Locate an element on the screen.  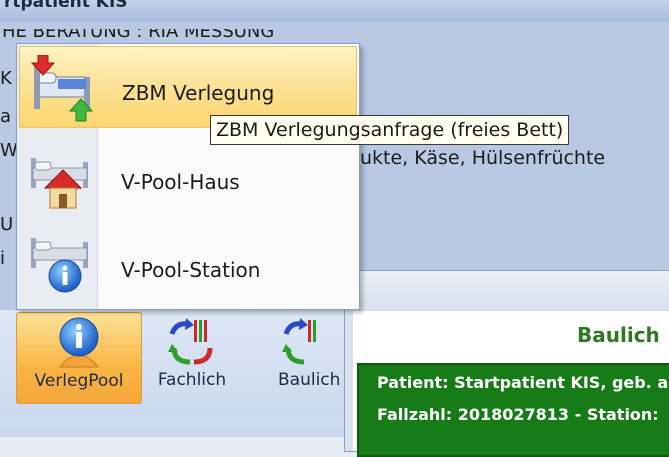
menu-tooltip: ZBM Verlegungsanfrage (freies Bett) is located at coordinates (390, 130).